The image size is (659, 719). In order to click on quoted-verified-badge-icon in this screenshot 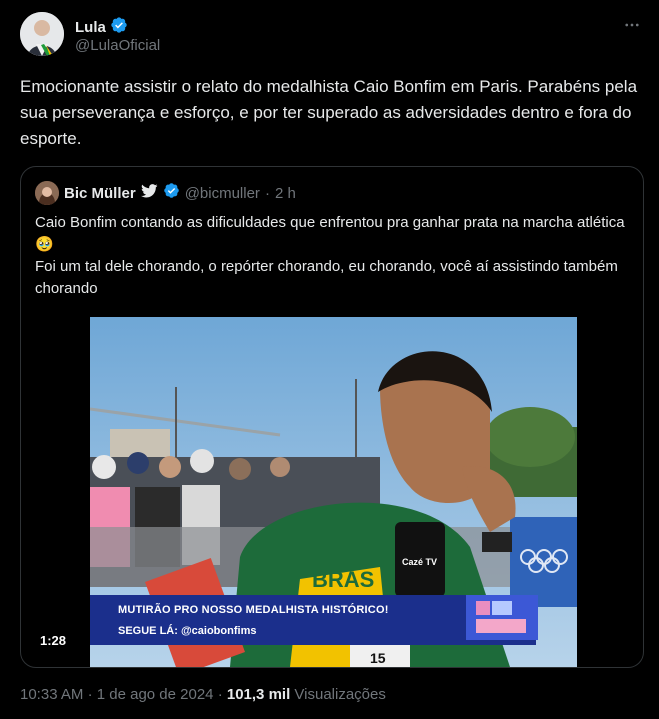, I will do `click(171, 193)`.